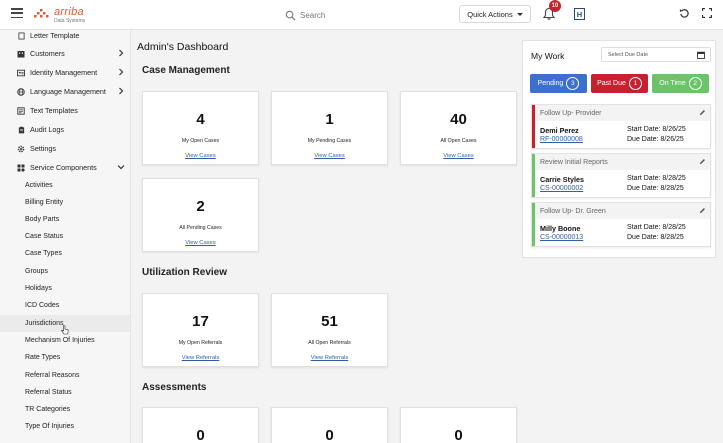  Describe the element at coordinates (290, 15) in the screenshot. I see `search-icon` at that location.